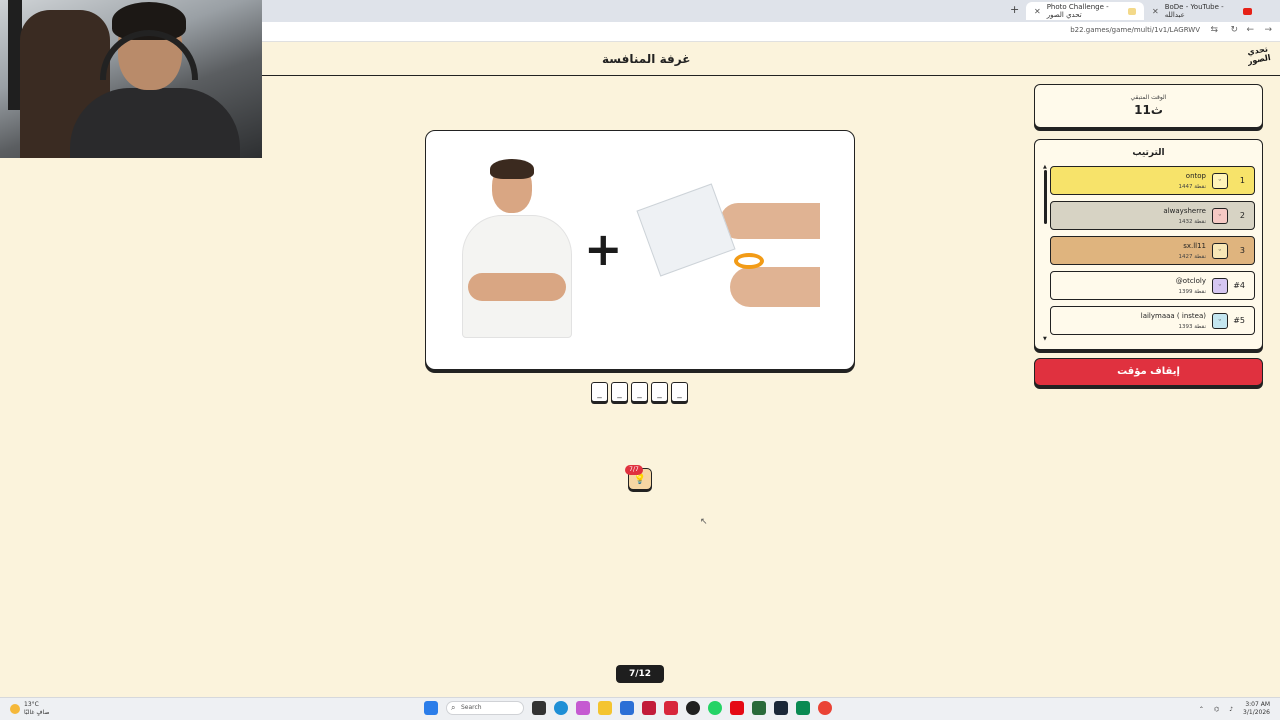  I want to click on url-field: b22.games/game/multi/1v1/LAGRWV, so click(1135, 30).